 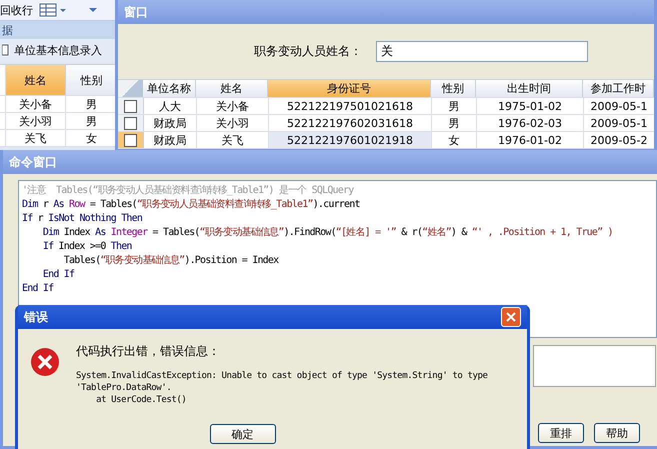 I want to click on dropdown-icon, so click(x=93, y=10).